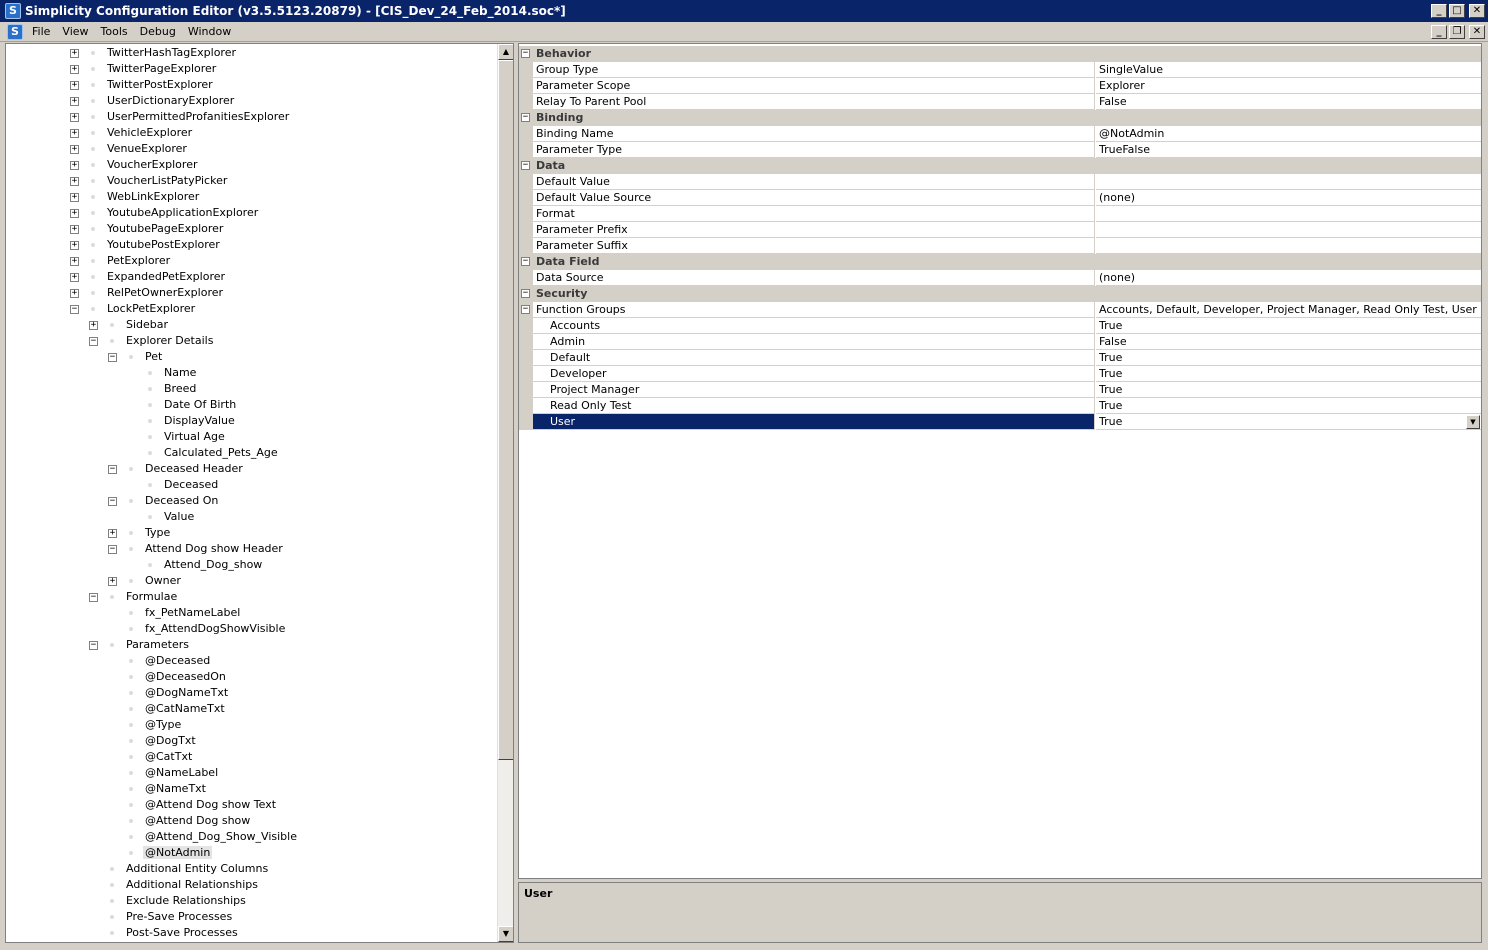 The width and height of the screenshot is (1488, 950). I want to click on tree-node-label: DisplayValue, so click(199, 420).